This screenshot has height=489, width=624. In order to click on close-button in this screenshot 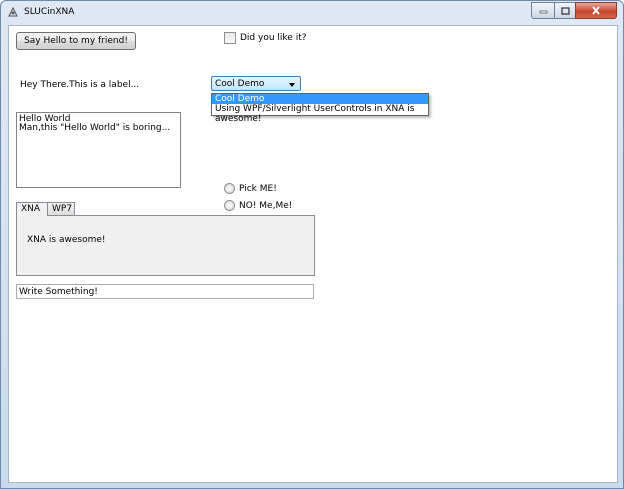, I will do `click(596, 10)`.